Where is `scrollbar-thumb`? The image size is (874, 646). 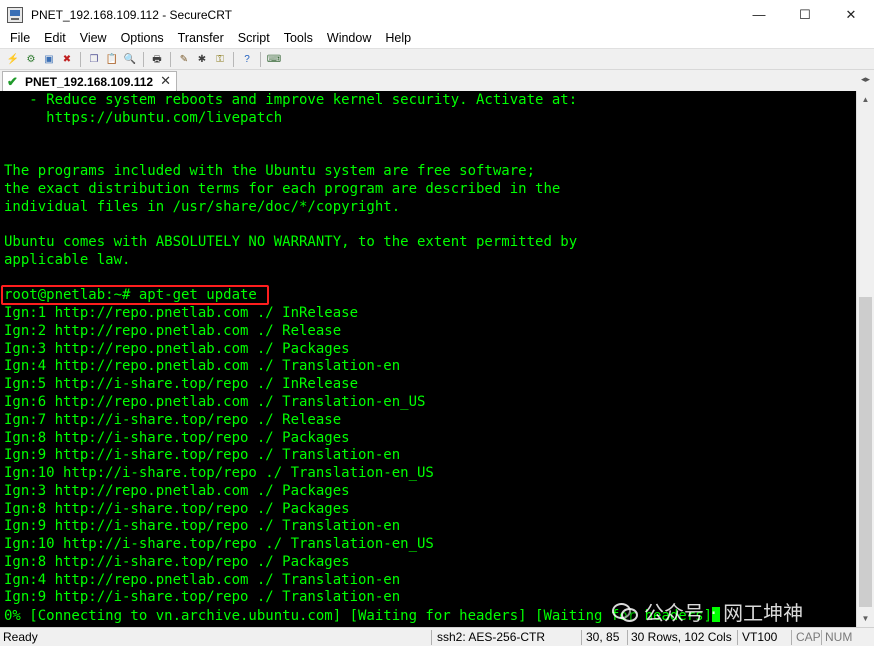 scrollbar-thumb is located at coordinates (865, 452).